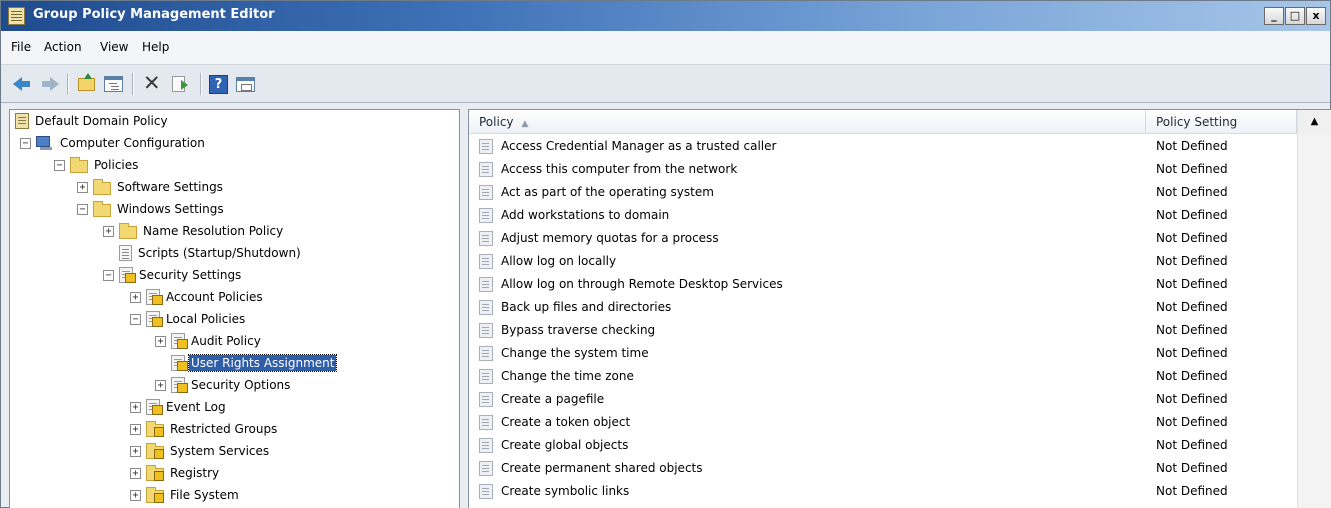 The width and height of the screenshot is (1331, 508). Describe the element at coordinates (1221, 122) in the screenshot. I see `column-header-policy-setting: Policy Setting` at that location.